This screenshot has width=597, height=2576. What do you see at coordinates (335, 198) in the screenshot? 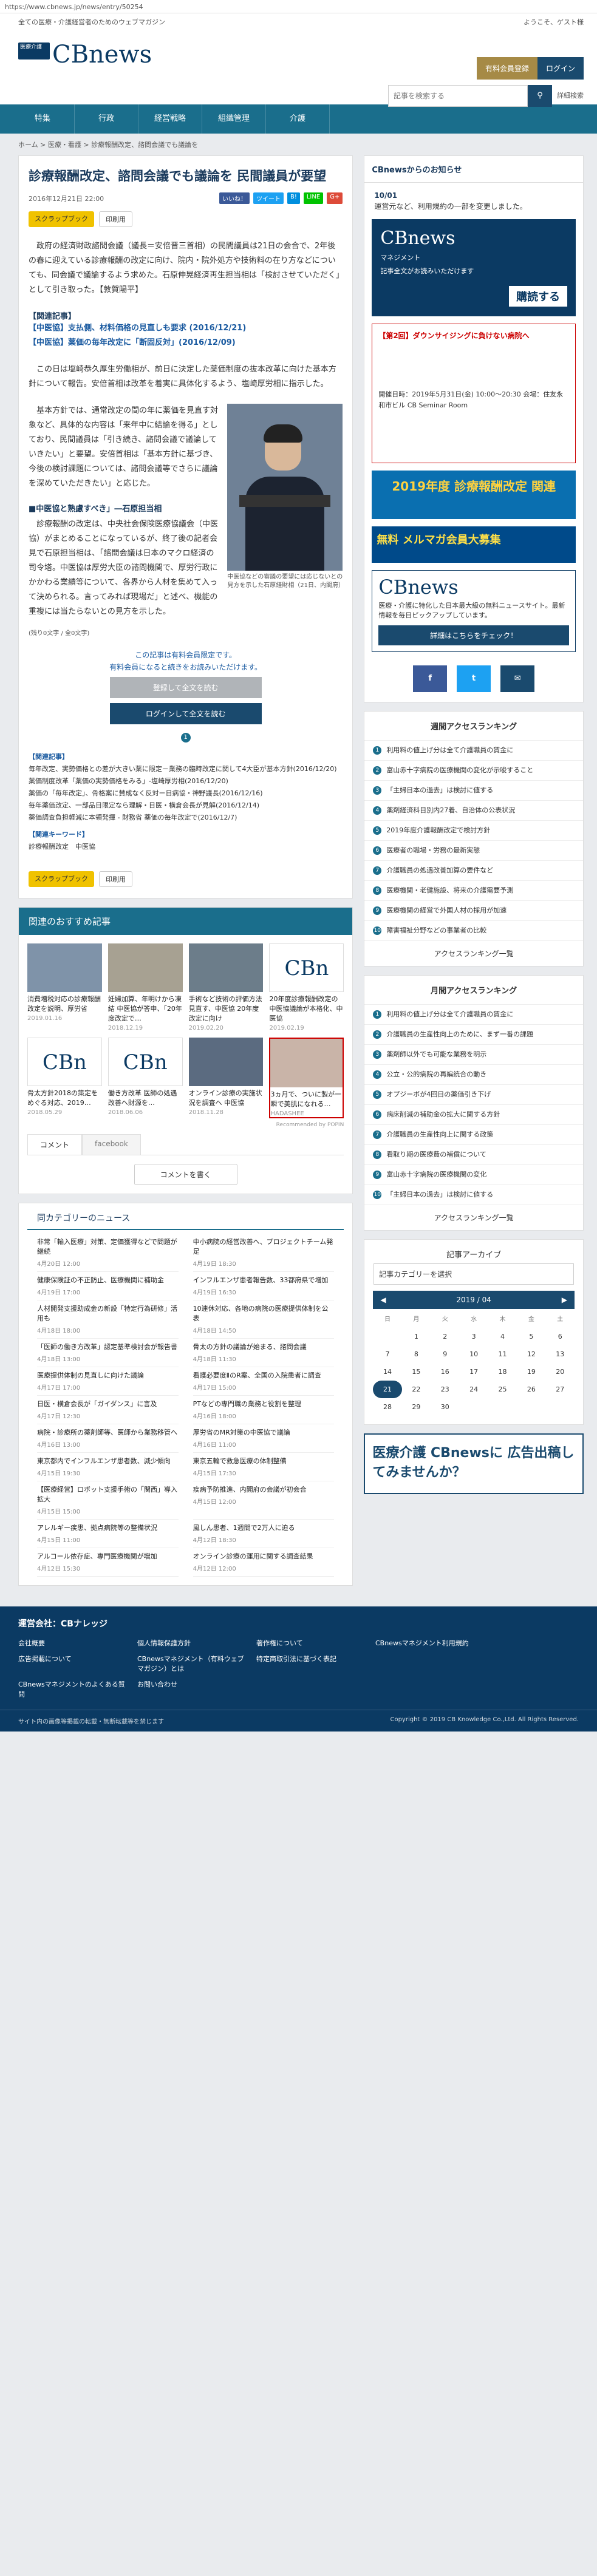
I see `gplus-button: G+` at bounding box center [335, 198].